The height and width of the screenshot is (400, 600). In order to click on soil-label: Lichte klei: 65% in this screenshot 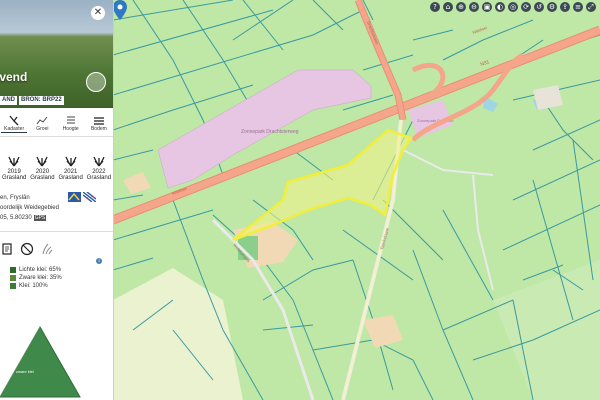, I will do `click(40, 270)`.